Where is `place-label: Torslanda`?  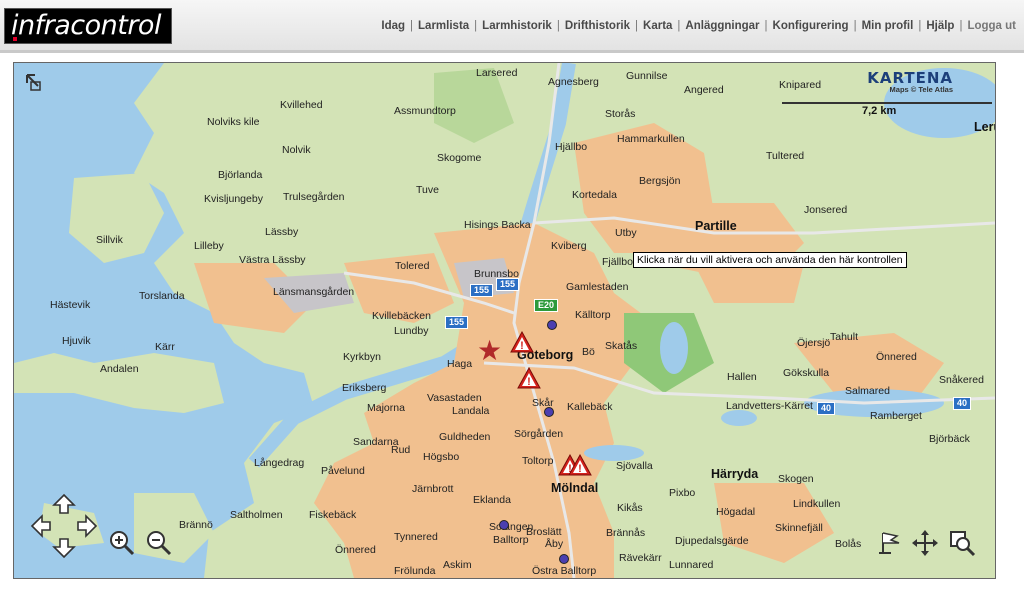 place-label: Torslanda is located at coordinates (162, 296).